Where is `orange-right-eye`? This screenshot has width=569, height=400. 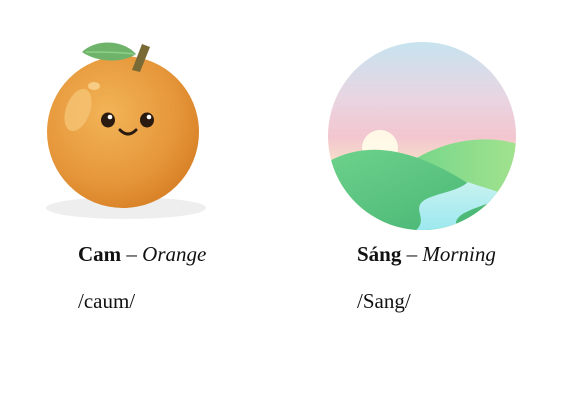 orange-right-eye is located at coordinates (147, 120).